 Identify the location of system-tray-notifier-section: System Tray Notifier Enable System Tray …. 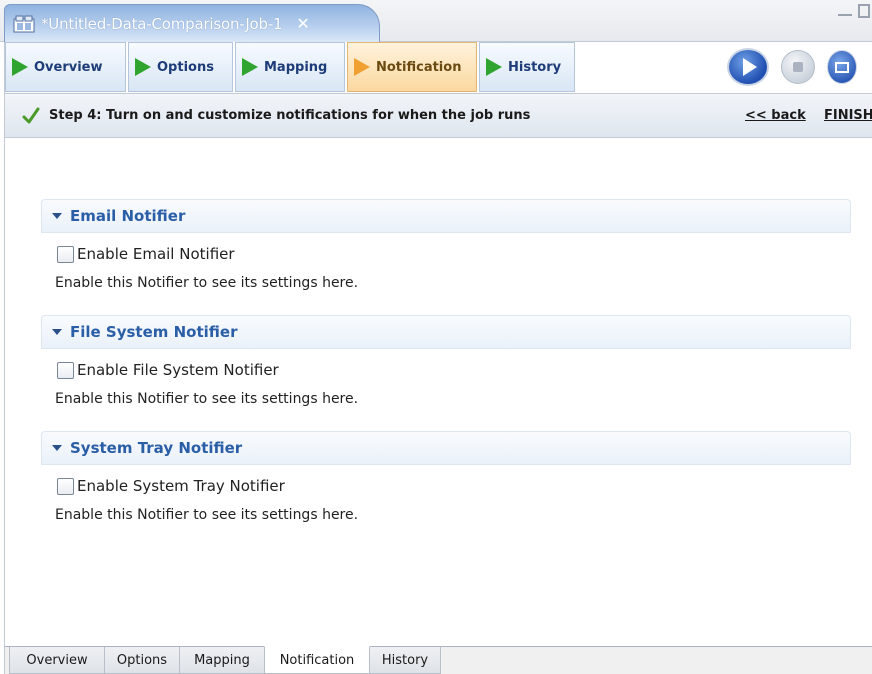
(446, 477).